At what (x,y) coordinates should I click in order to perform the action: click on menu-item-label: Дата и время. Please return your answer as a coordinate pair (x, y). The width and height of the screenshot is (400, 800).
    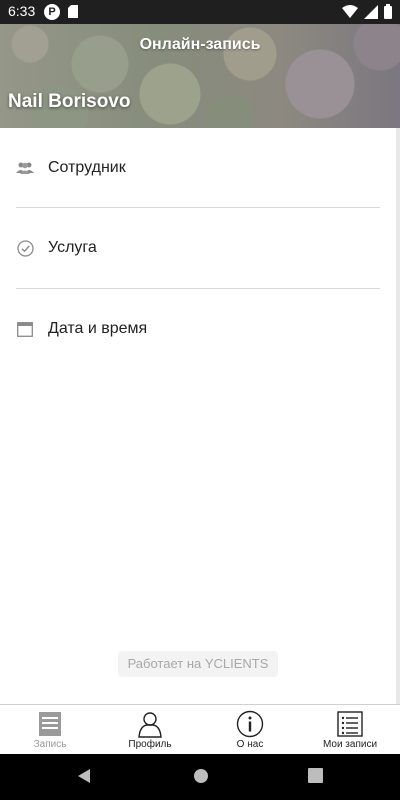
    Looking at the image, I should click on (98, 328).